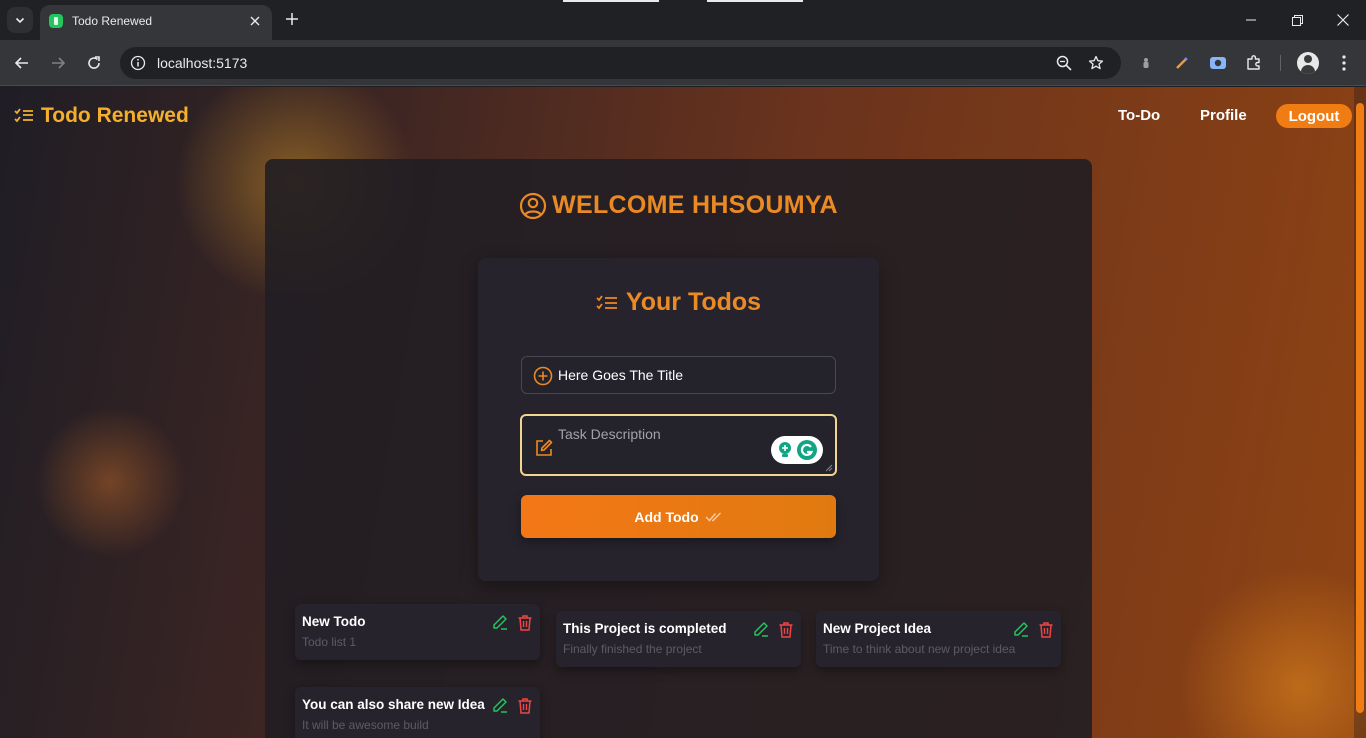 Image resolution: width=1366 pixels, height=738 pixels. I want to click on chevron-down-icon, so click(20, 20).